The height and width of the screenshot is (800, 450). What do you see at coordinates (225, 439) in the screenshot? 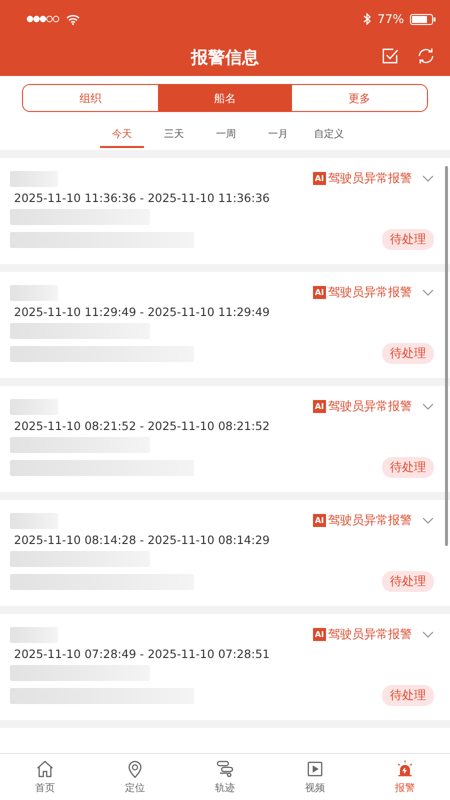
I see `alert-card: AI 驾驶员异常报警 2025-11-10 08:21:52 - 2025-11-10 08:21:52 待处理` at bounding box center [225, 439].